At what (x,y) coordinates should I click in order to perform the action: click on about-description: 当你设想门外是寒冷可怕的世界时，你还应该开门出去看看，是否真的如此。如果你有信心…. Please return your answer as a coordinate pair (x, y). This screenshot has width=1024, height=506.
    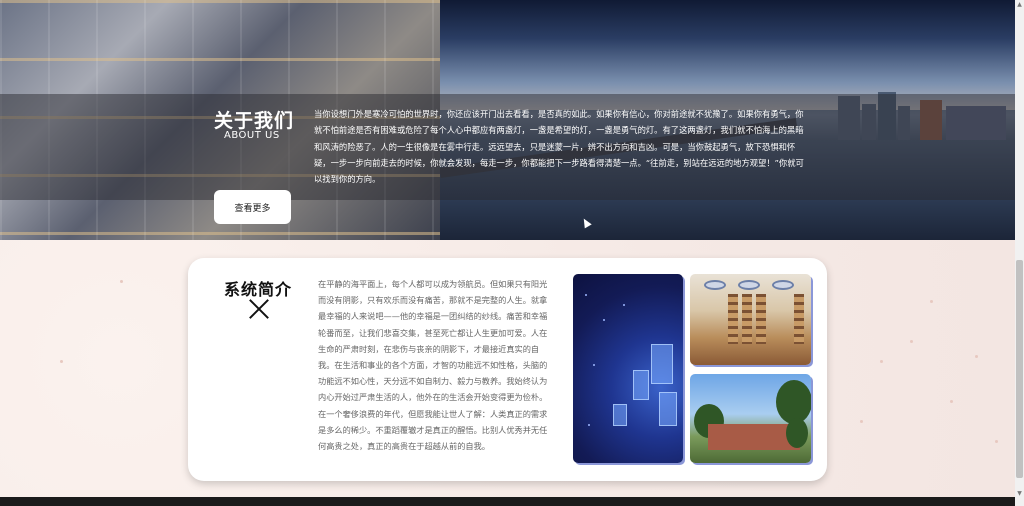
    Looking at the image, I should click on (559, 147).